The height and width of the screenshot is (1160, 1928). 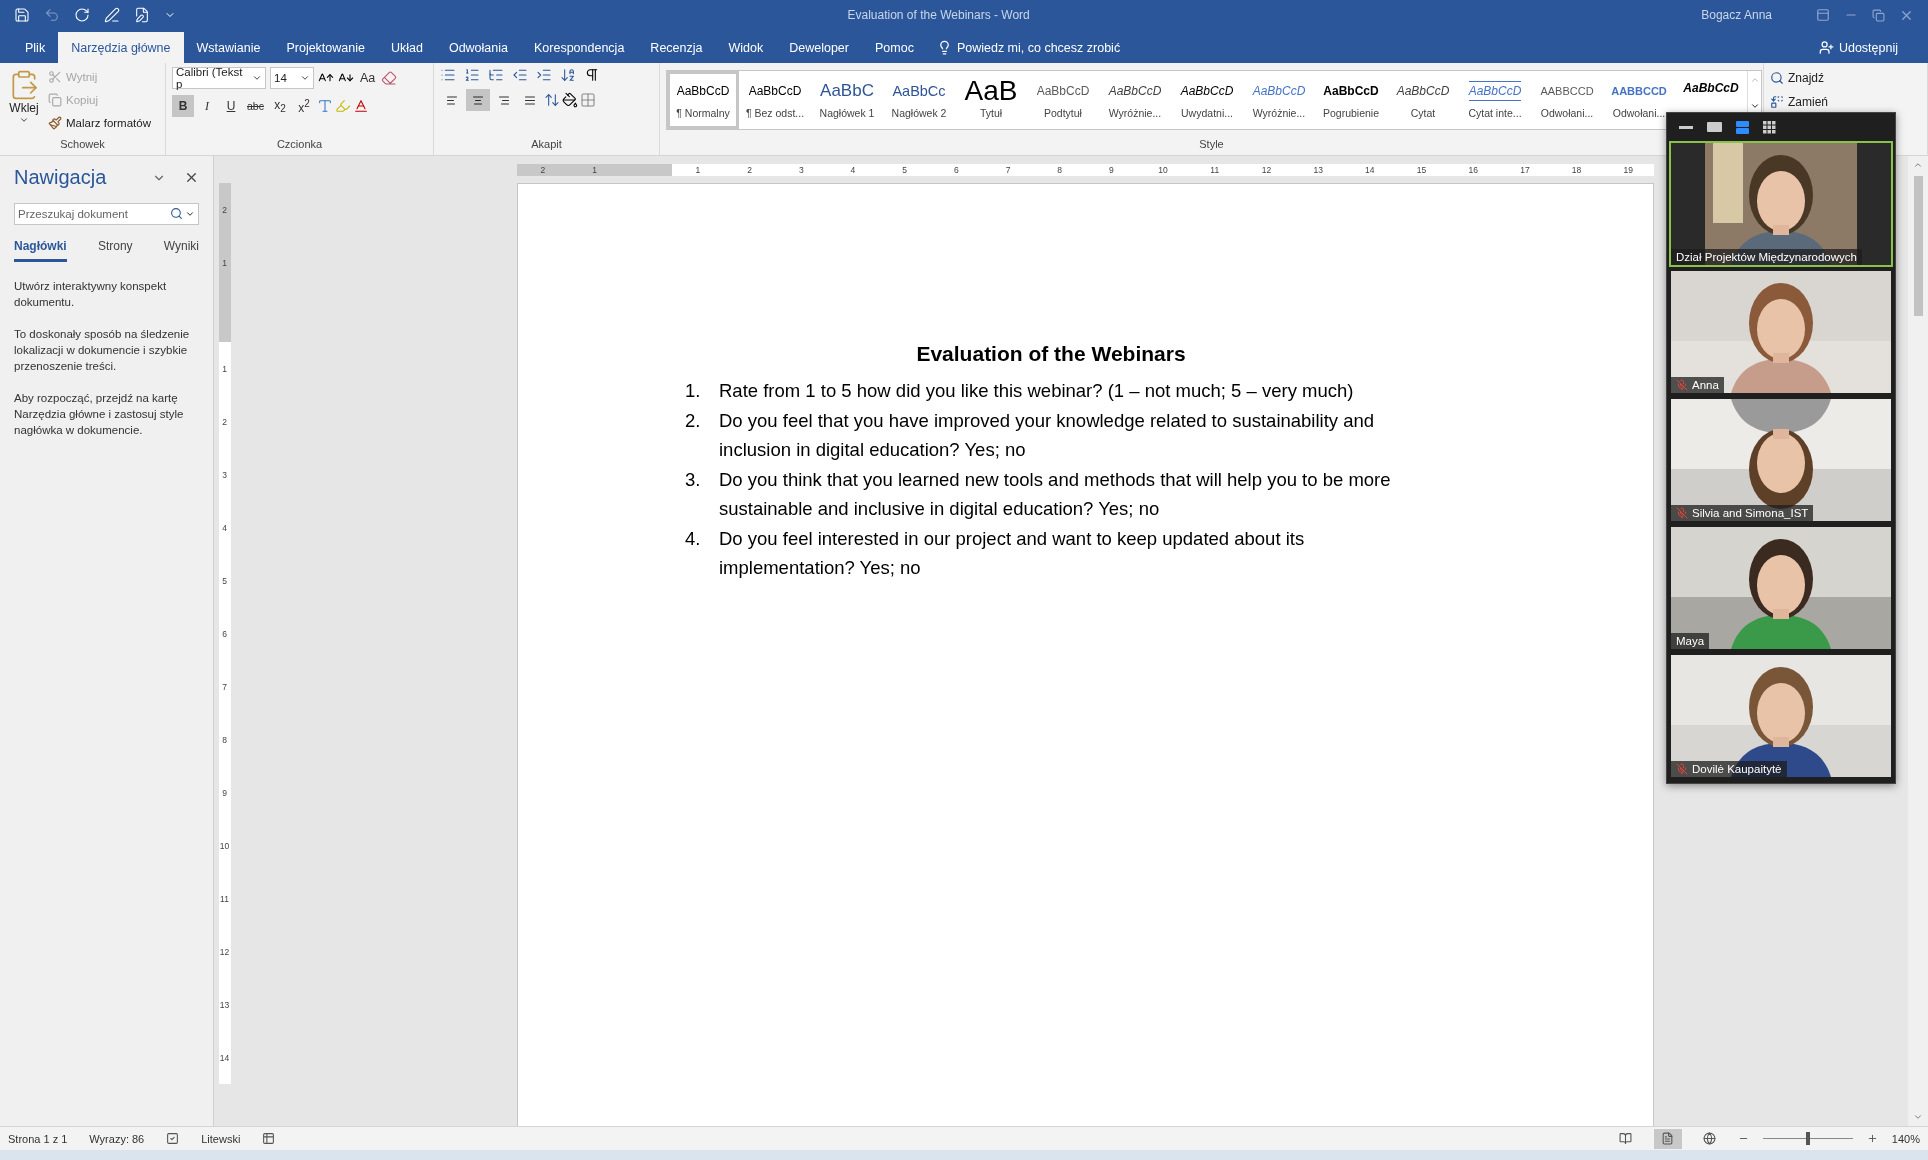 What do you see at coordinates (1705, 385) in the screenshot?
I see `name-text: Anna` at bounding box center [1705, 385].